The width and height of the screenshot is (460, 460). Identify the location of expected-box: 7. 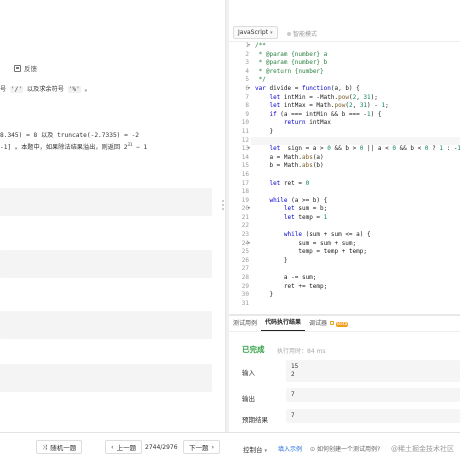
(373, 416).